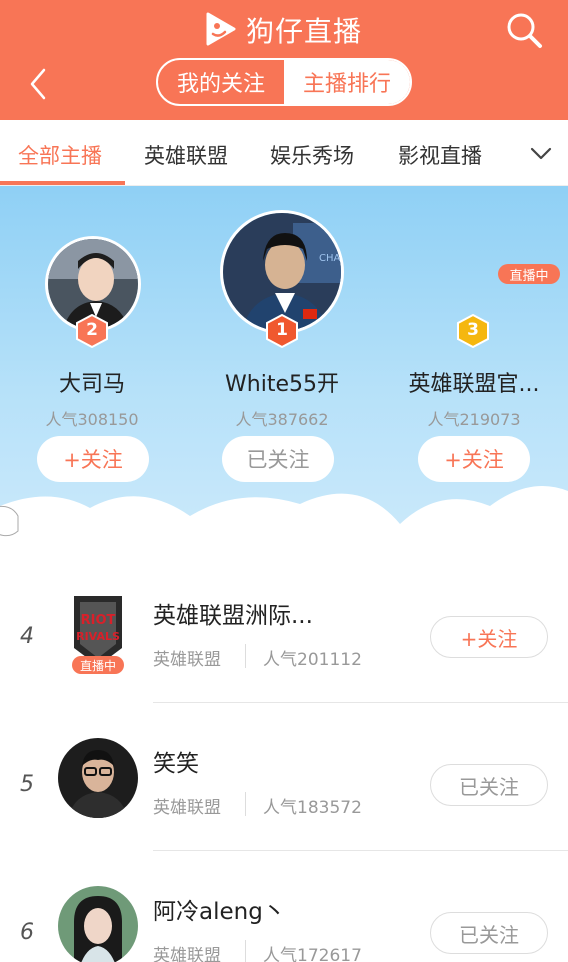 Image resolution: width=568 pixels, height=962 pixels. Describe the element at coordinates (92, 419) in the screenshot. I see `popularity-count: 人气308150` at that location.